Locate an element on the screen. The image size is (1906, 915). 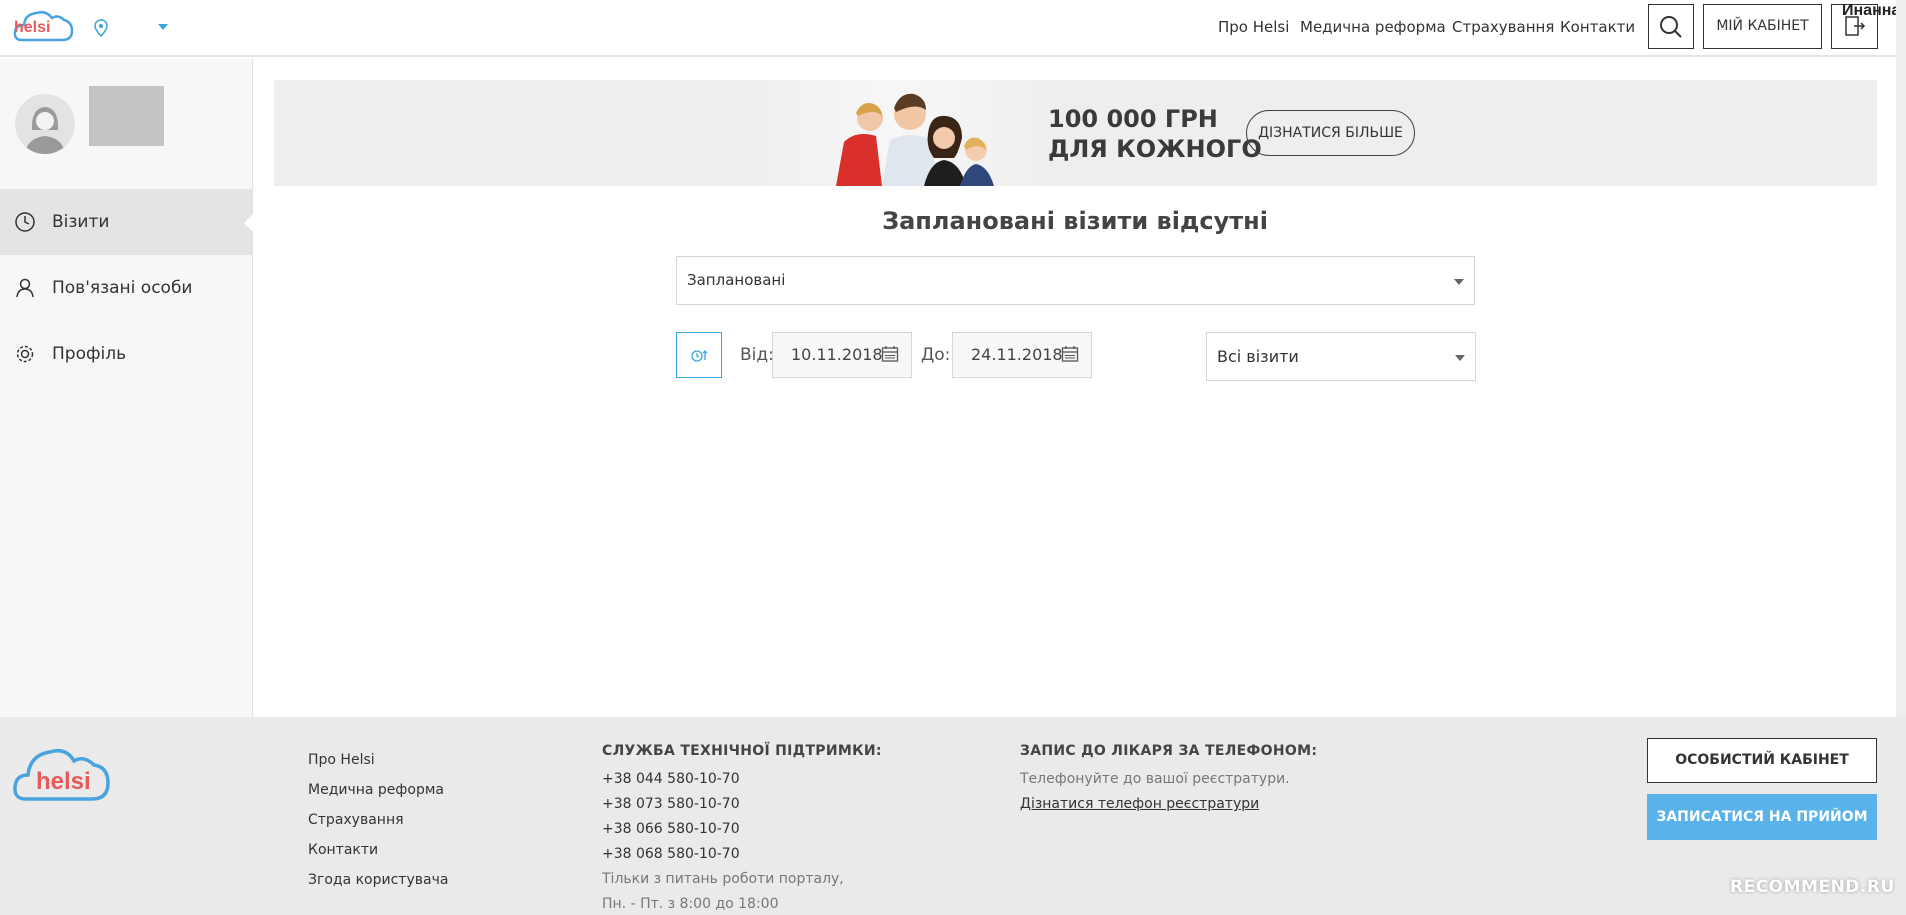
sidebar-item-profile: Профіль is located at coordinates (126, 354).